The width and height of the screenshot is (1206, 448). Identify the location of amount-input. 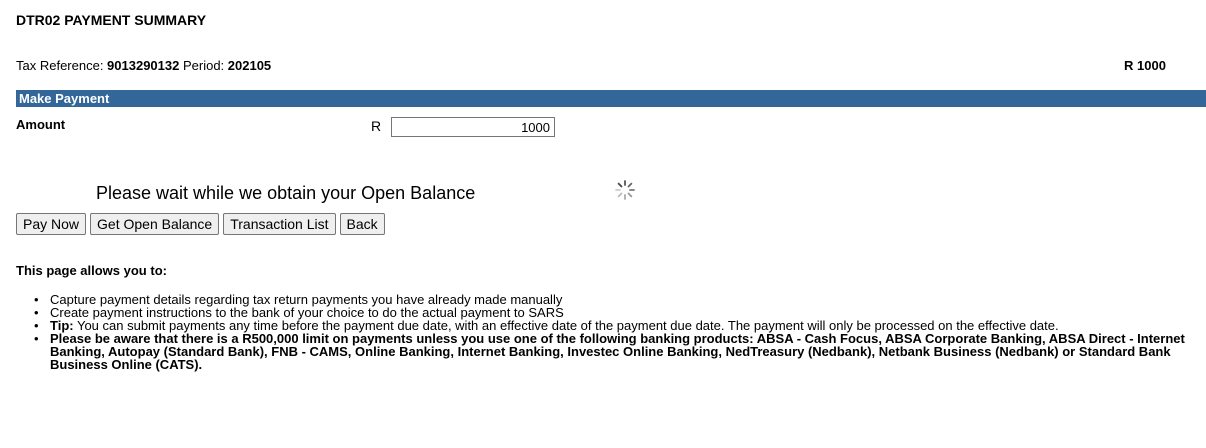
(473, 127).